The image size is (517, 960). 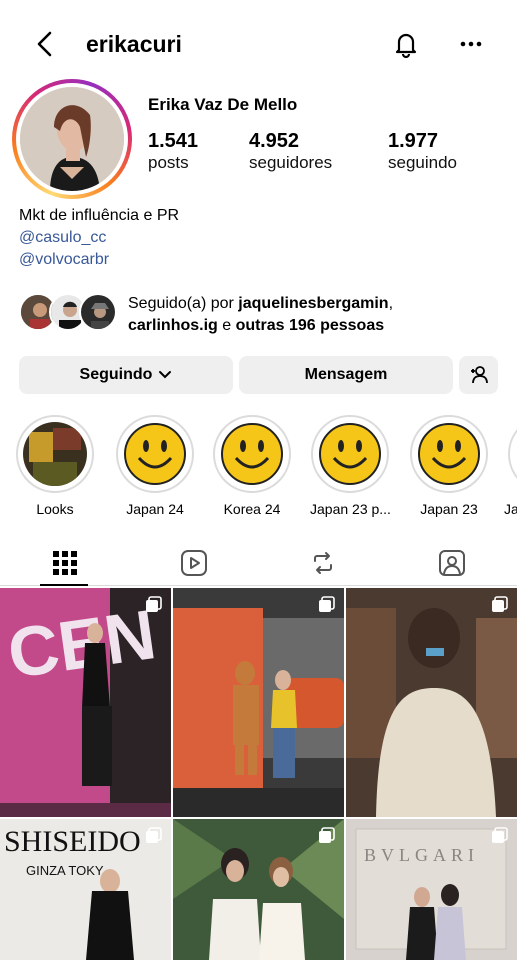 What do you see at coordinates (274, 141) in the screenshot?
I see `stat-followers-value: 4.952` at bounding box center [274, 141].